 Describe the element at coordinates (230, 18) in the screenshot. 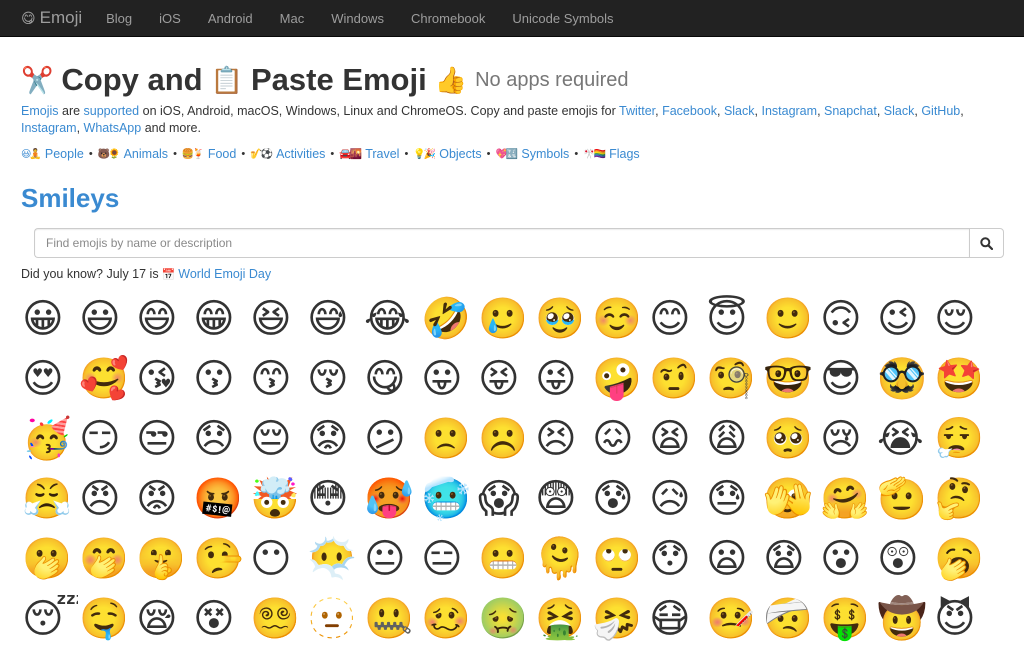

I see `nav-link-android: Android` at that location.